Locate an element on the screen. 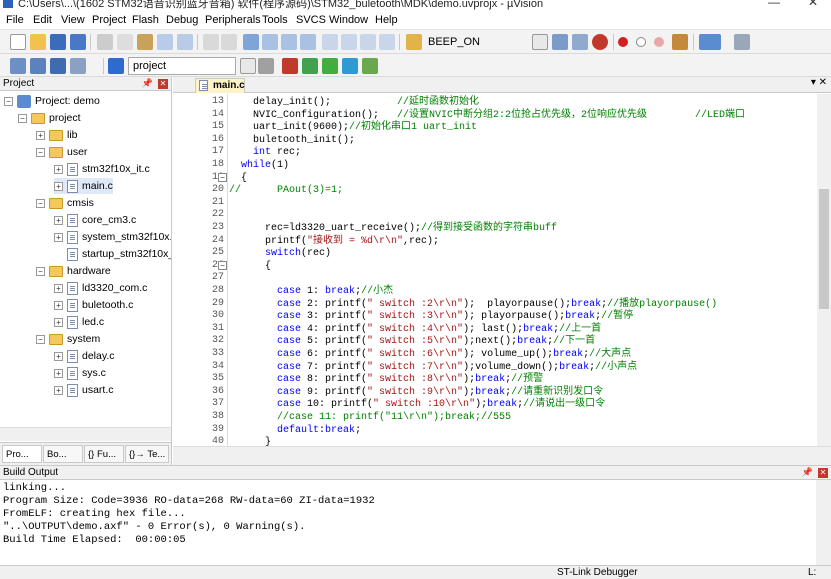 This screenshot has width=831, height=579. build-vscrollbar is located at coordinates (823, 523).